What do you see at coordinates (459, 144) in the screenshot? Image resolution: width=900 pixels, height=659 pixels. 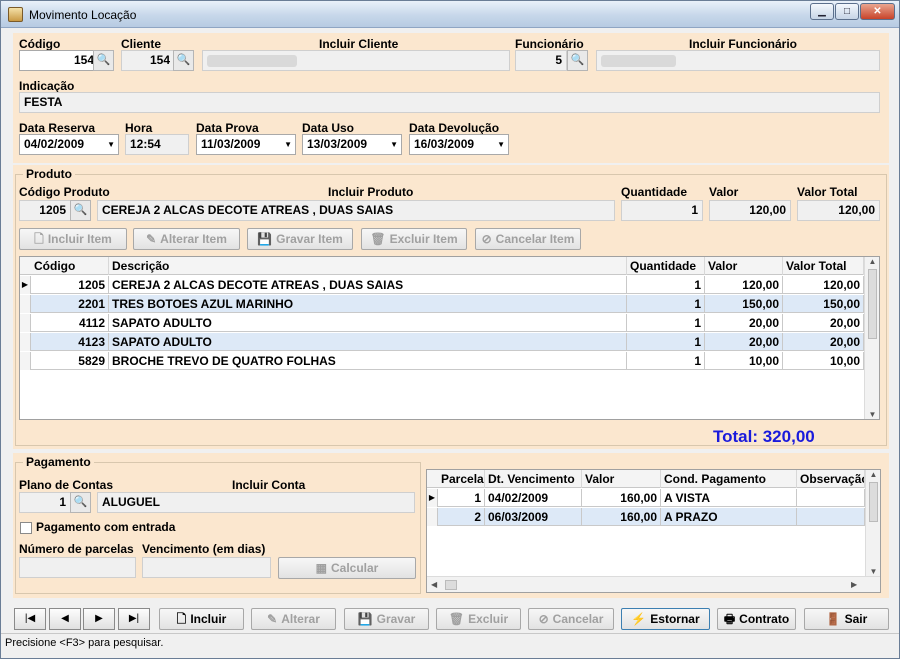 I see `data-devolucao-picker: 16/03/2009 ▼` at bounding box center [459, 144].